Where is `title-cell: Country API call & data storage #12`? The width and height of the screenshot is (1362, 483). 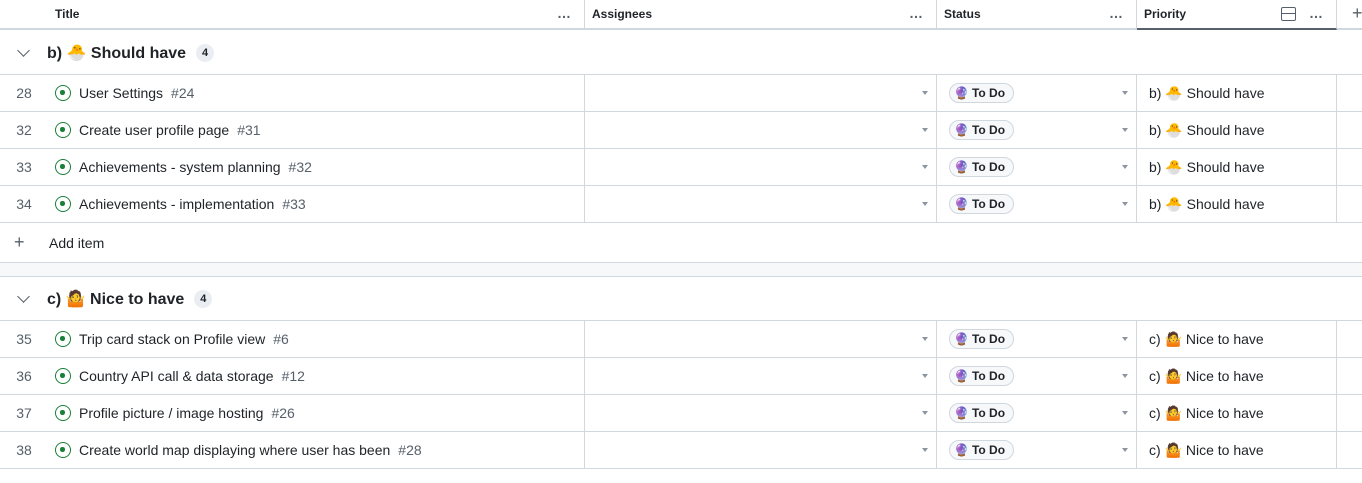
title-cell: Country API call & data storage #12 is located at coordinates (316, 376).